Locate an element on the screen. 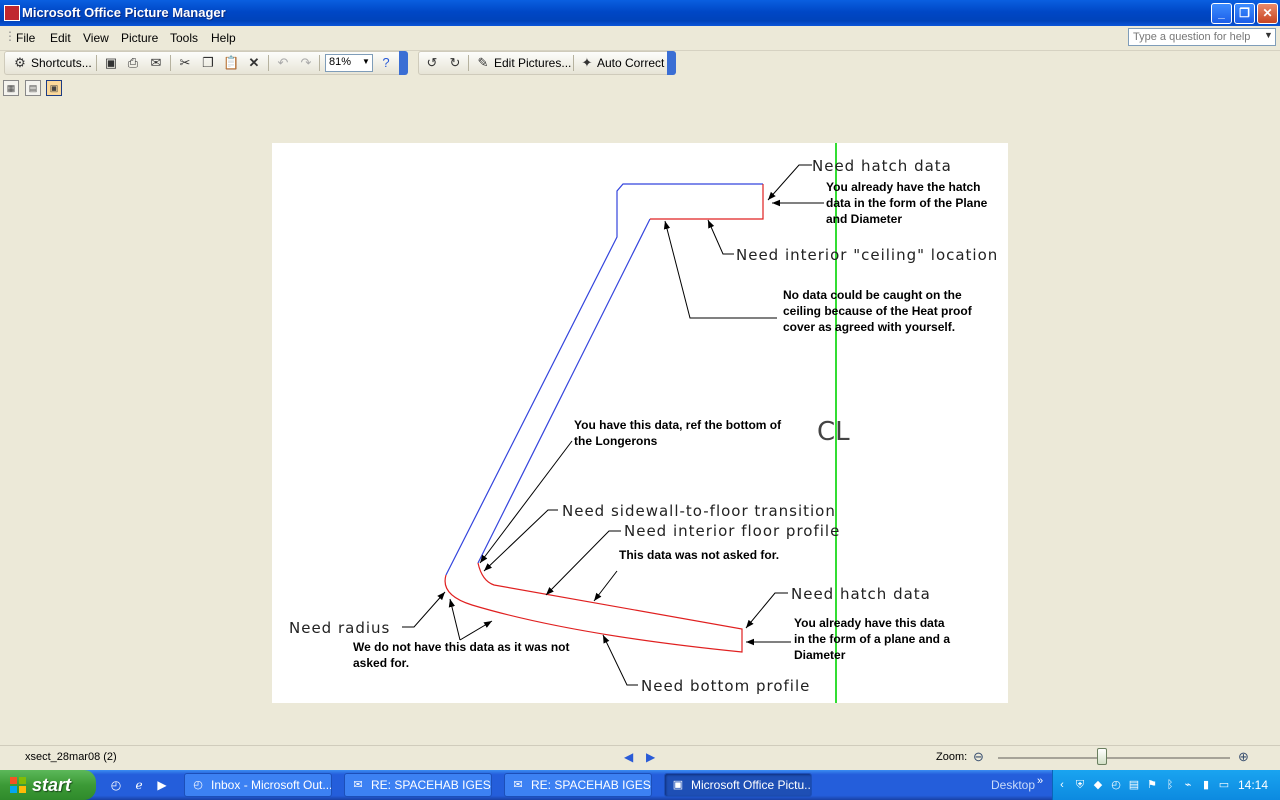 The width and height of the screenshot is (1280, 800). tray-outlook-icon: ◴ is located at coordinates (1116, 785).